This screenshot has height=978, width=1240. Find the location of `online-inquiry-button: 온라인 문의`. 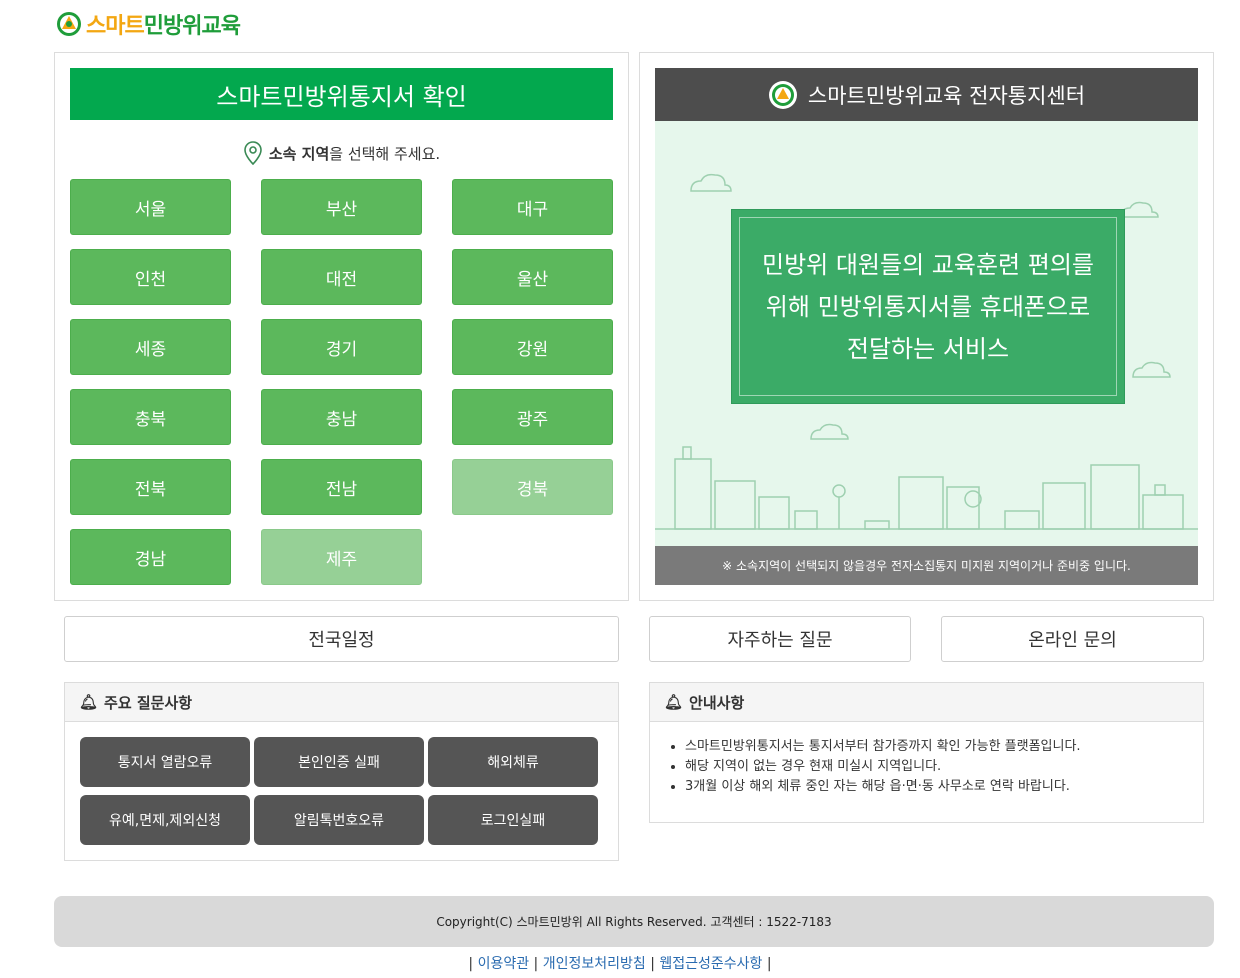

online-inquiry-button: 온라인 문의 is located at coordinates (1072, 639).